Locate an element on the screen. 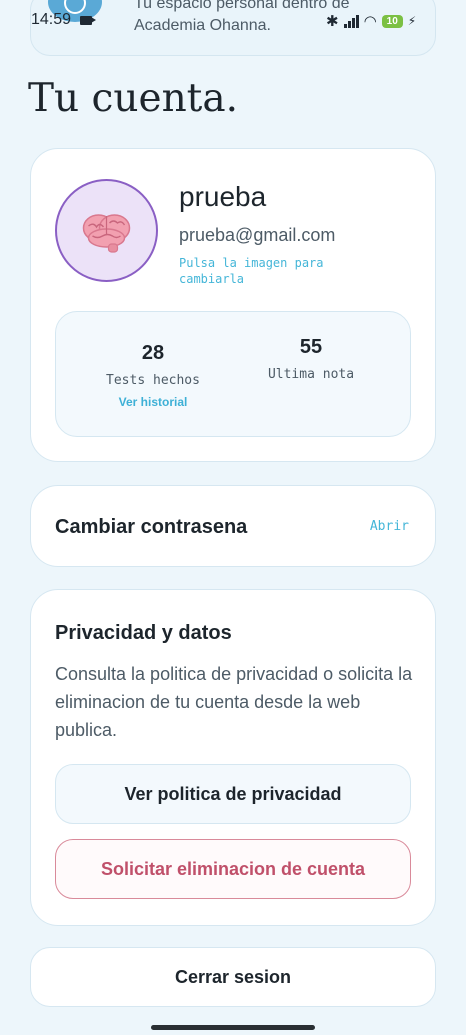  profile-email: prueba@gmail.com is located at coordinates (257, 235).